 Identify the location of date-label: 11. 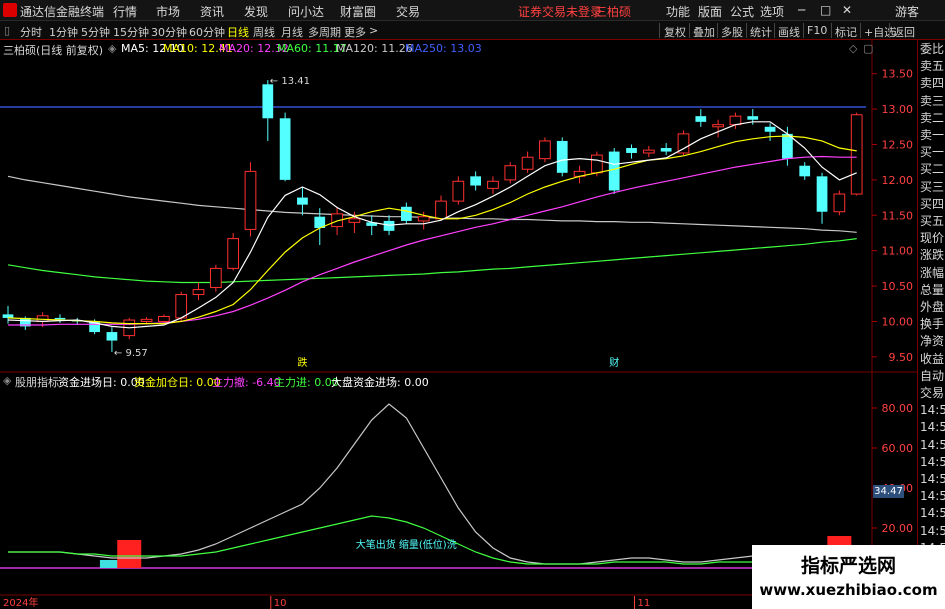
(644, 603).